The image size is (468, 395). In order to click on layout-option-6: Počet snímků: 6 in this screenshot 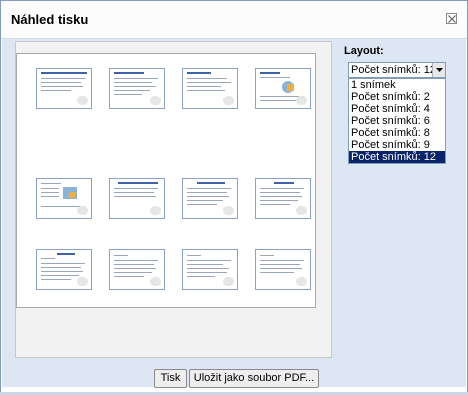, I will do `click(397, 121)`.